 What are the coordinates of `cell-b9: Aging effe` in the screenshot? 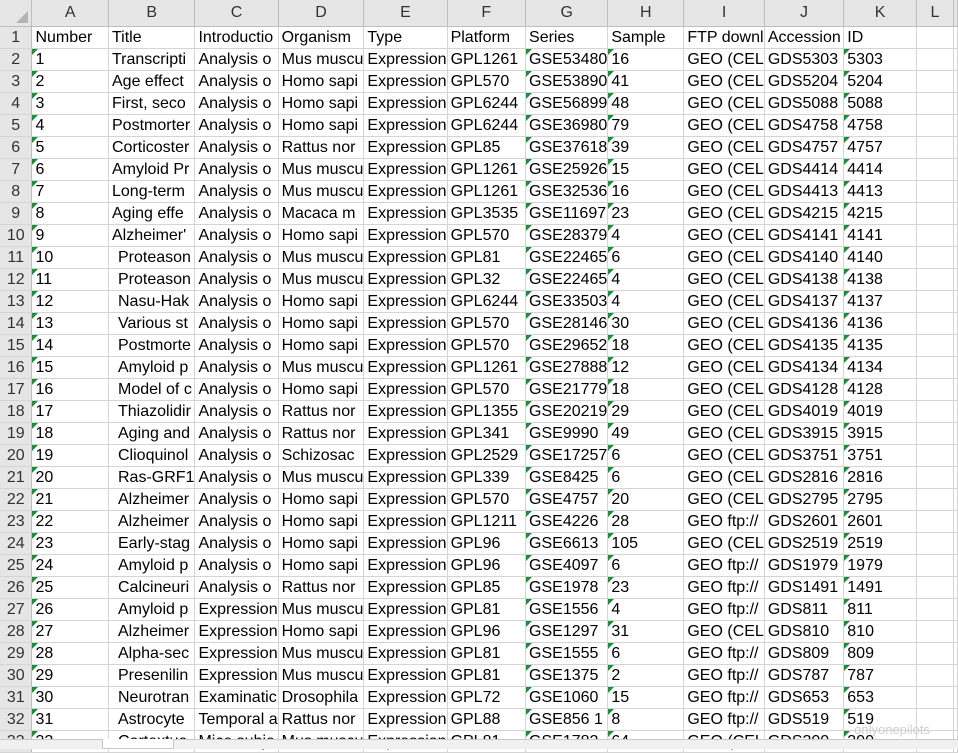 It's located at (152, 213).